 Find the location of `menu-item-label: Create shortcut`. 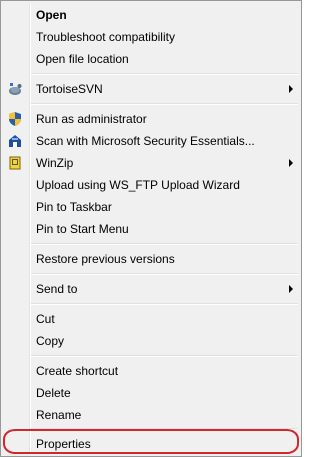

menu-item-label: Create shortcut is located at coordinates (77, 371).